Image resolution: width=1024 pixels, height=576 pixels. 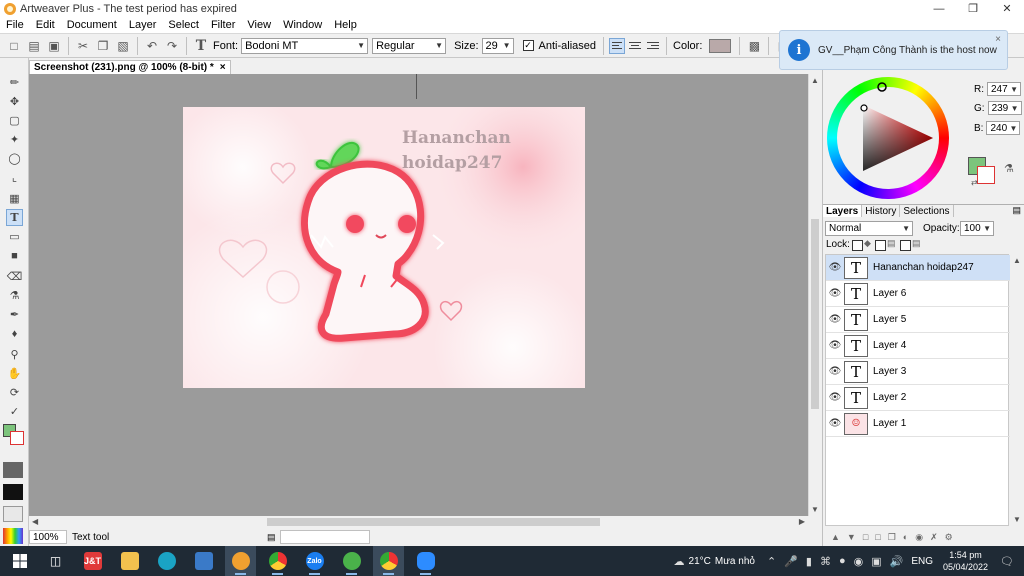 I want to click on move-layer-up-icon: ▲, so click(x=835, y=537).